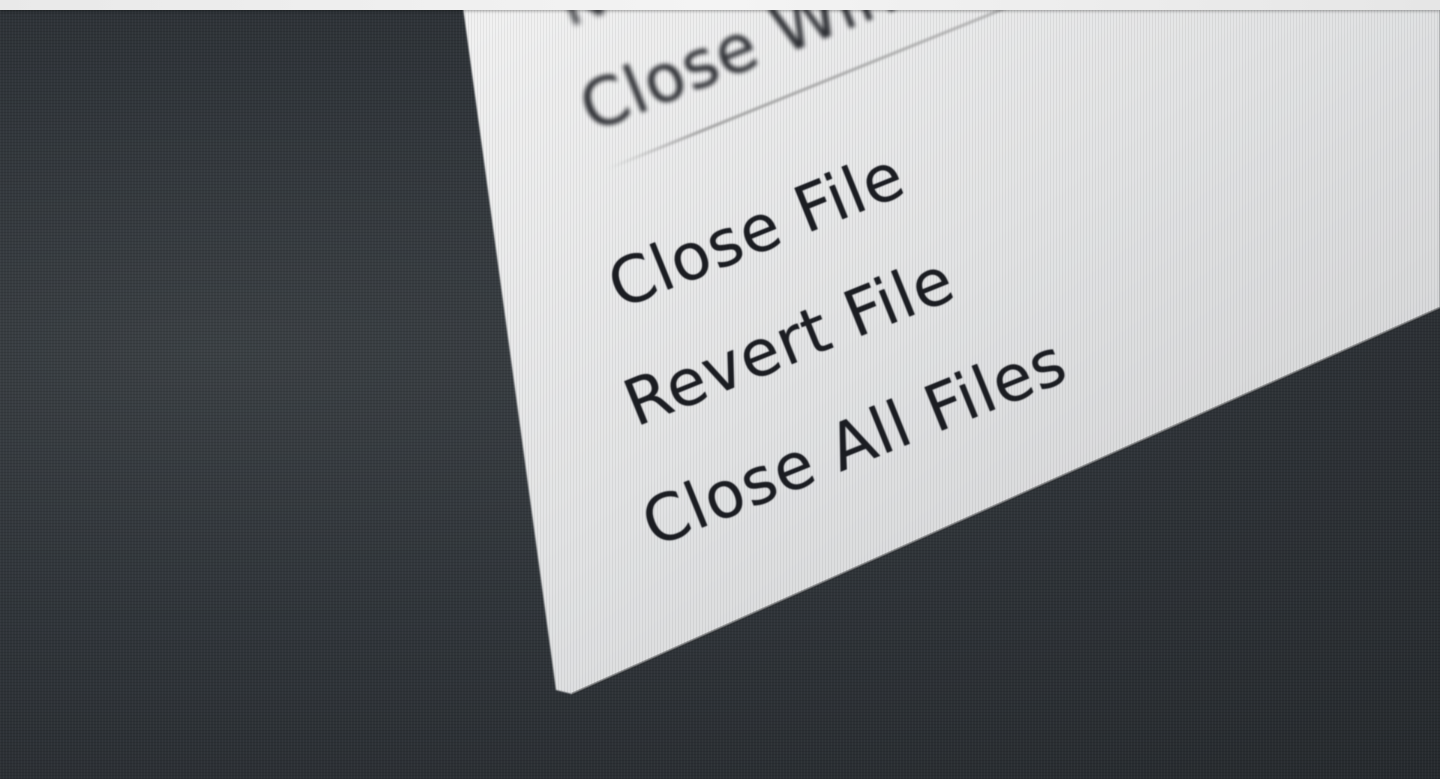 This screenshot has height=779, width=1440. What do you see at coordinates (720, 5) in the screenshot?
I see `top-bar` at bounding box center [720, 5].